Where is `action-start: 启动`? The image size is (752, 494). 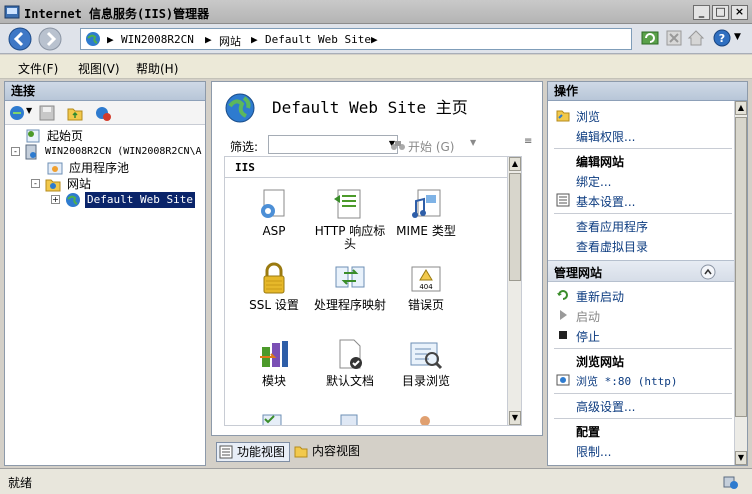
action-start: 启动 is located at coordinates (588, 316).